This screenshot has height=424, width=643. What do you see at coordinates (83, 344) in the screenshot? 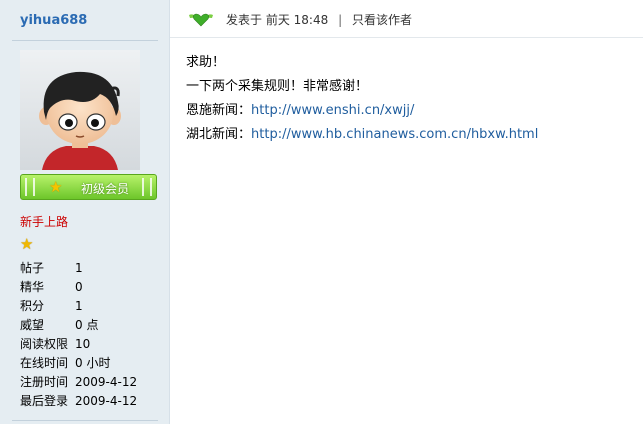
I see `stat-value: 10` at bounding box center [83, 344].